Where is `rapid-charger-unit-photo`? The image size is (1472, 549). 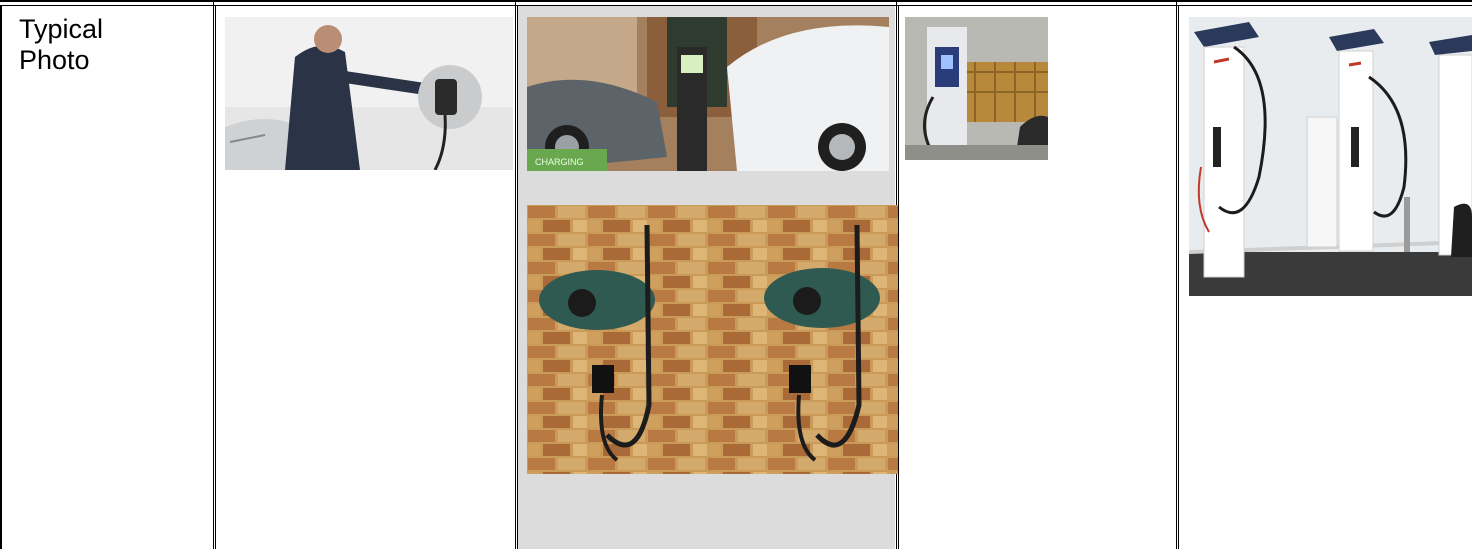 rapid-charger-unit-photo is located at coordinates (976, 88).